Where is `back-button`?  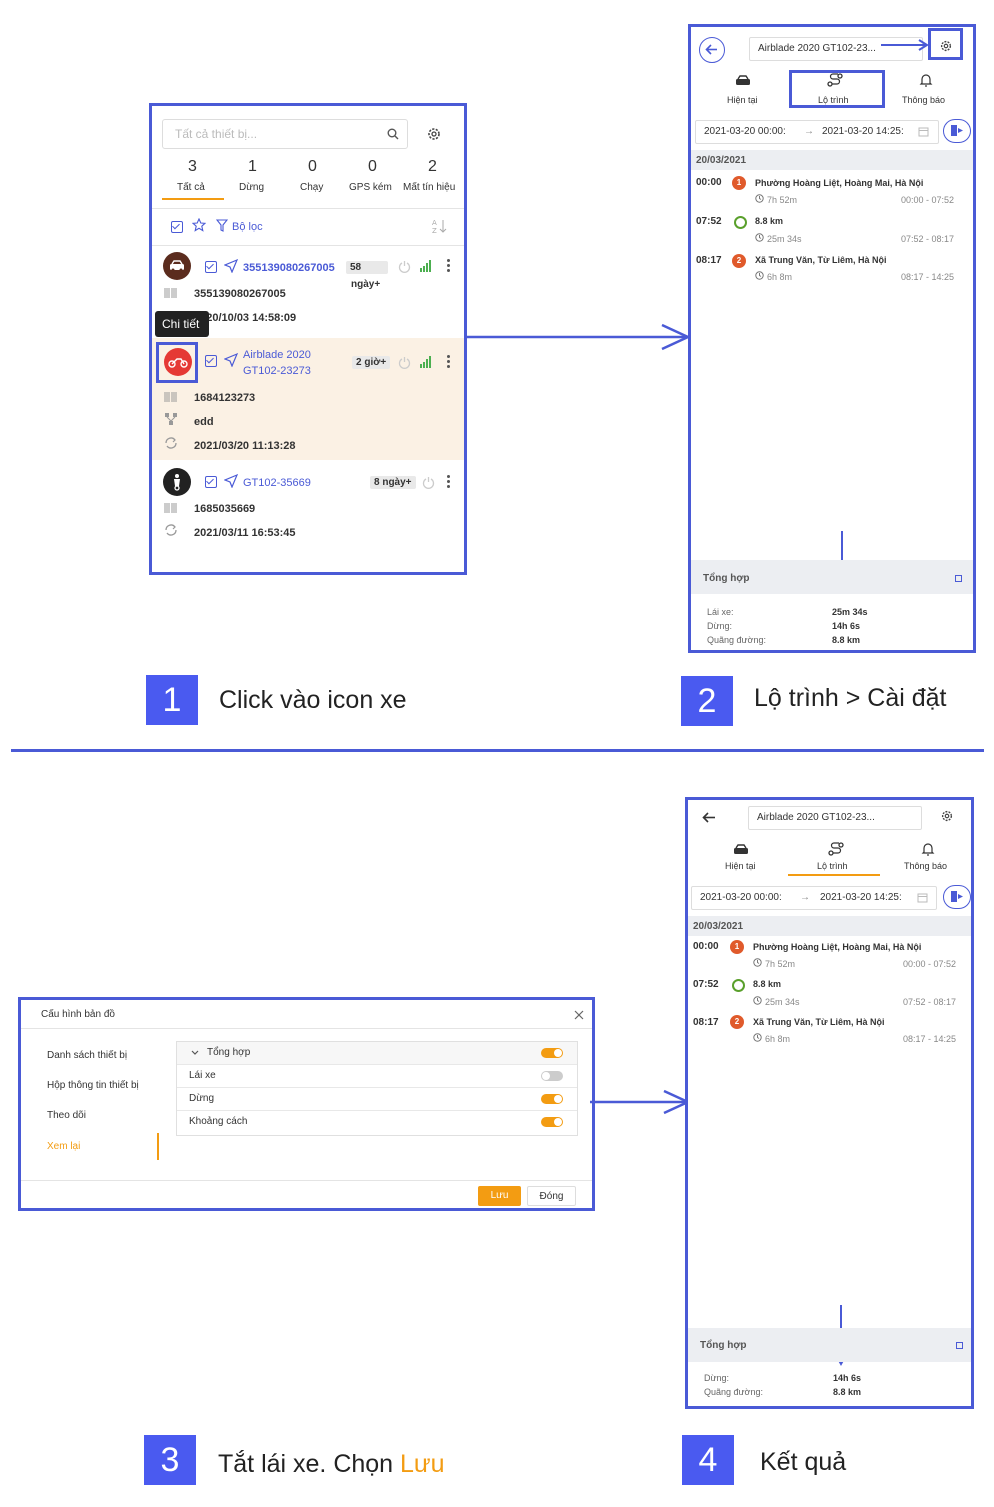
back-button is located at coordinates (712, 50).